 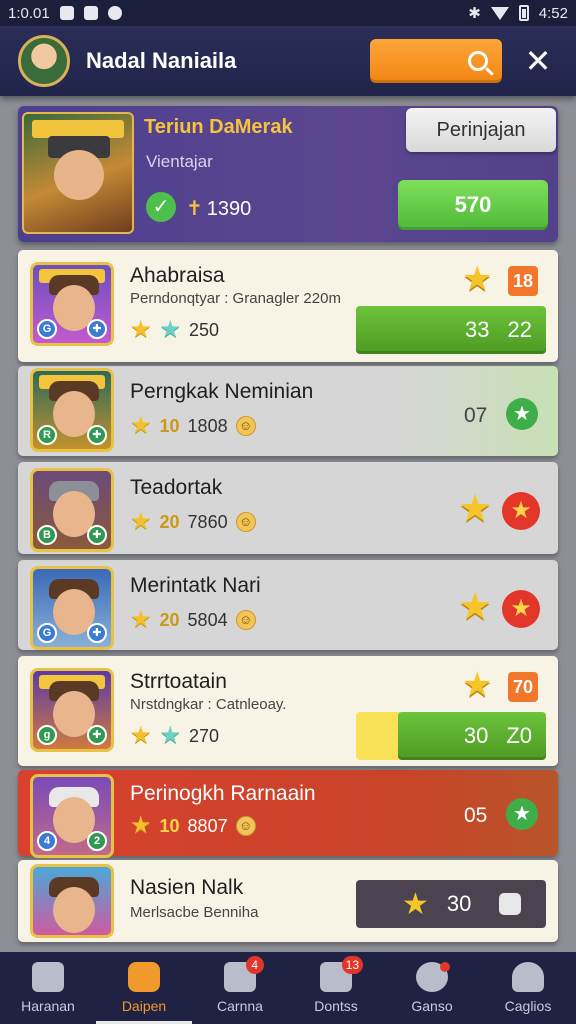 I want to click on thumbnail-character, so click(x=79, y=175).